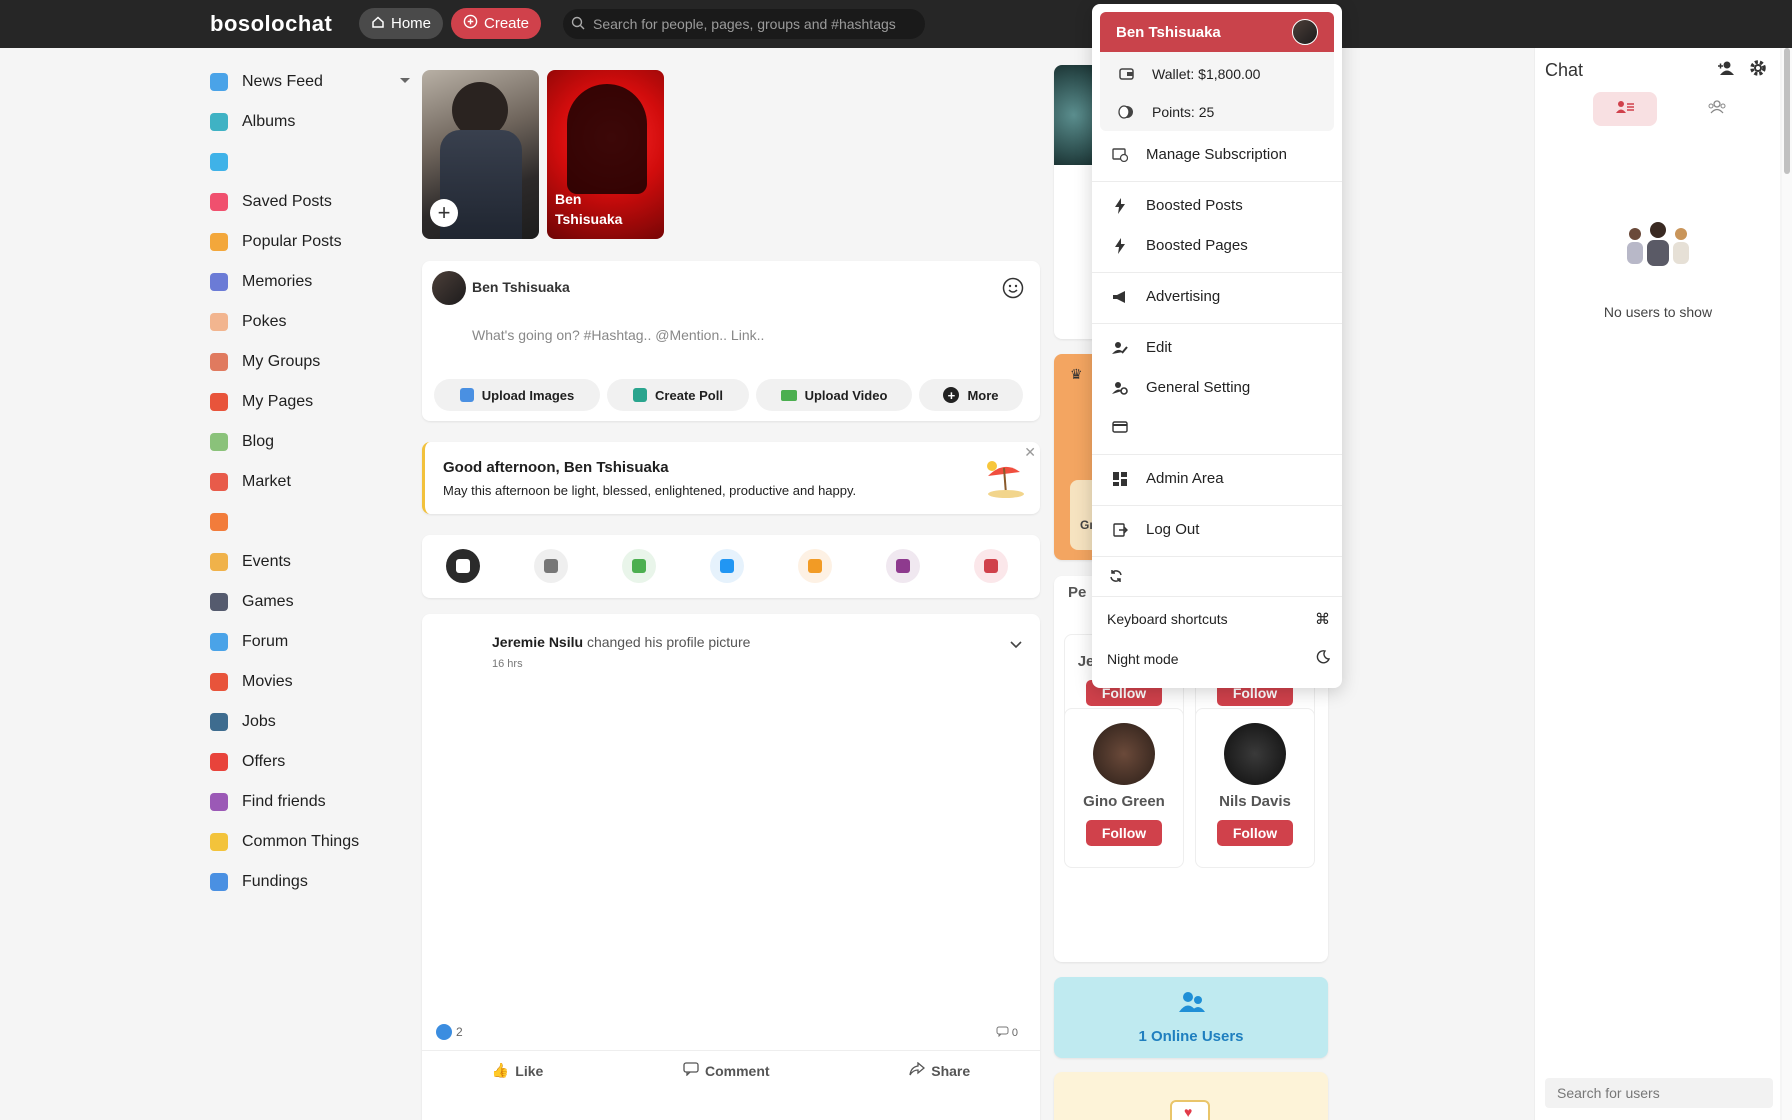 The height and width of the screenshot is (1120, 1792). What do you see at coordinates (310, 522) in the screenshot?
I see `sidebar-item-apps` at bounding box center [310, 522].